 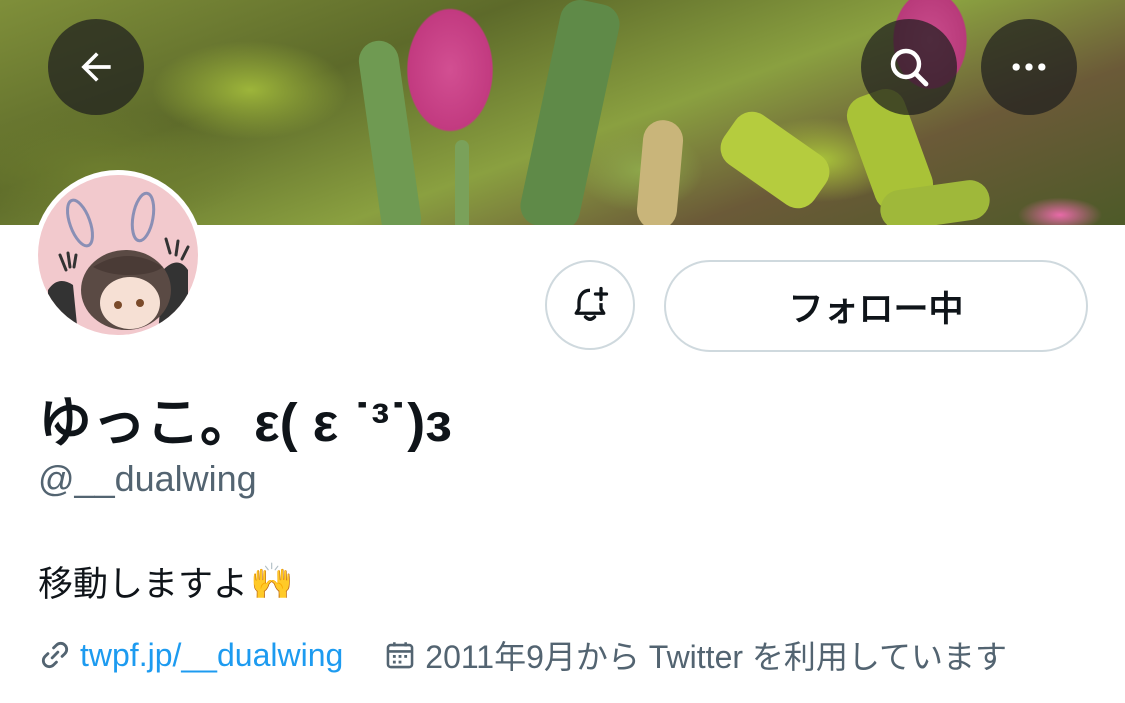 I want to click on avatar-image, so click(x=118, y=255).